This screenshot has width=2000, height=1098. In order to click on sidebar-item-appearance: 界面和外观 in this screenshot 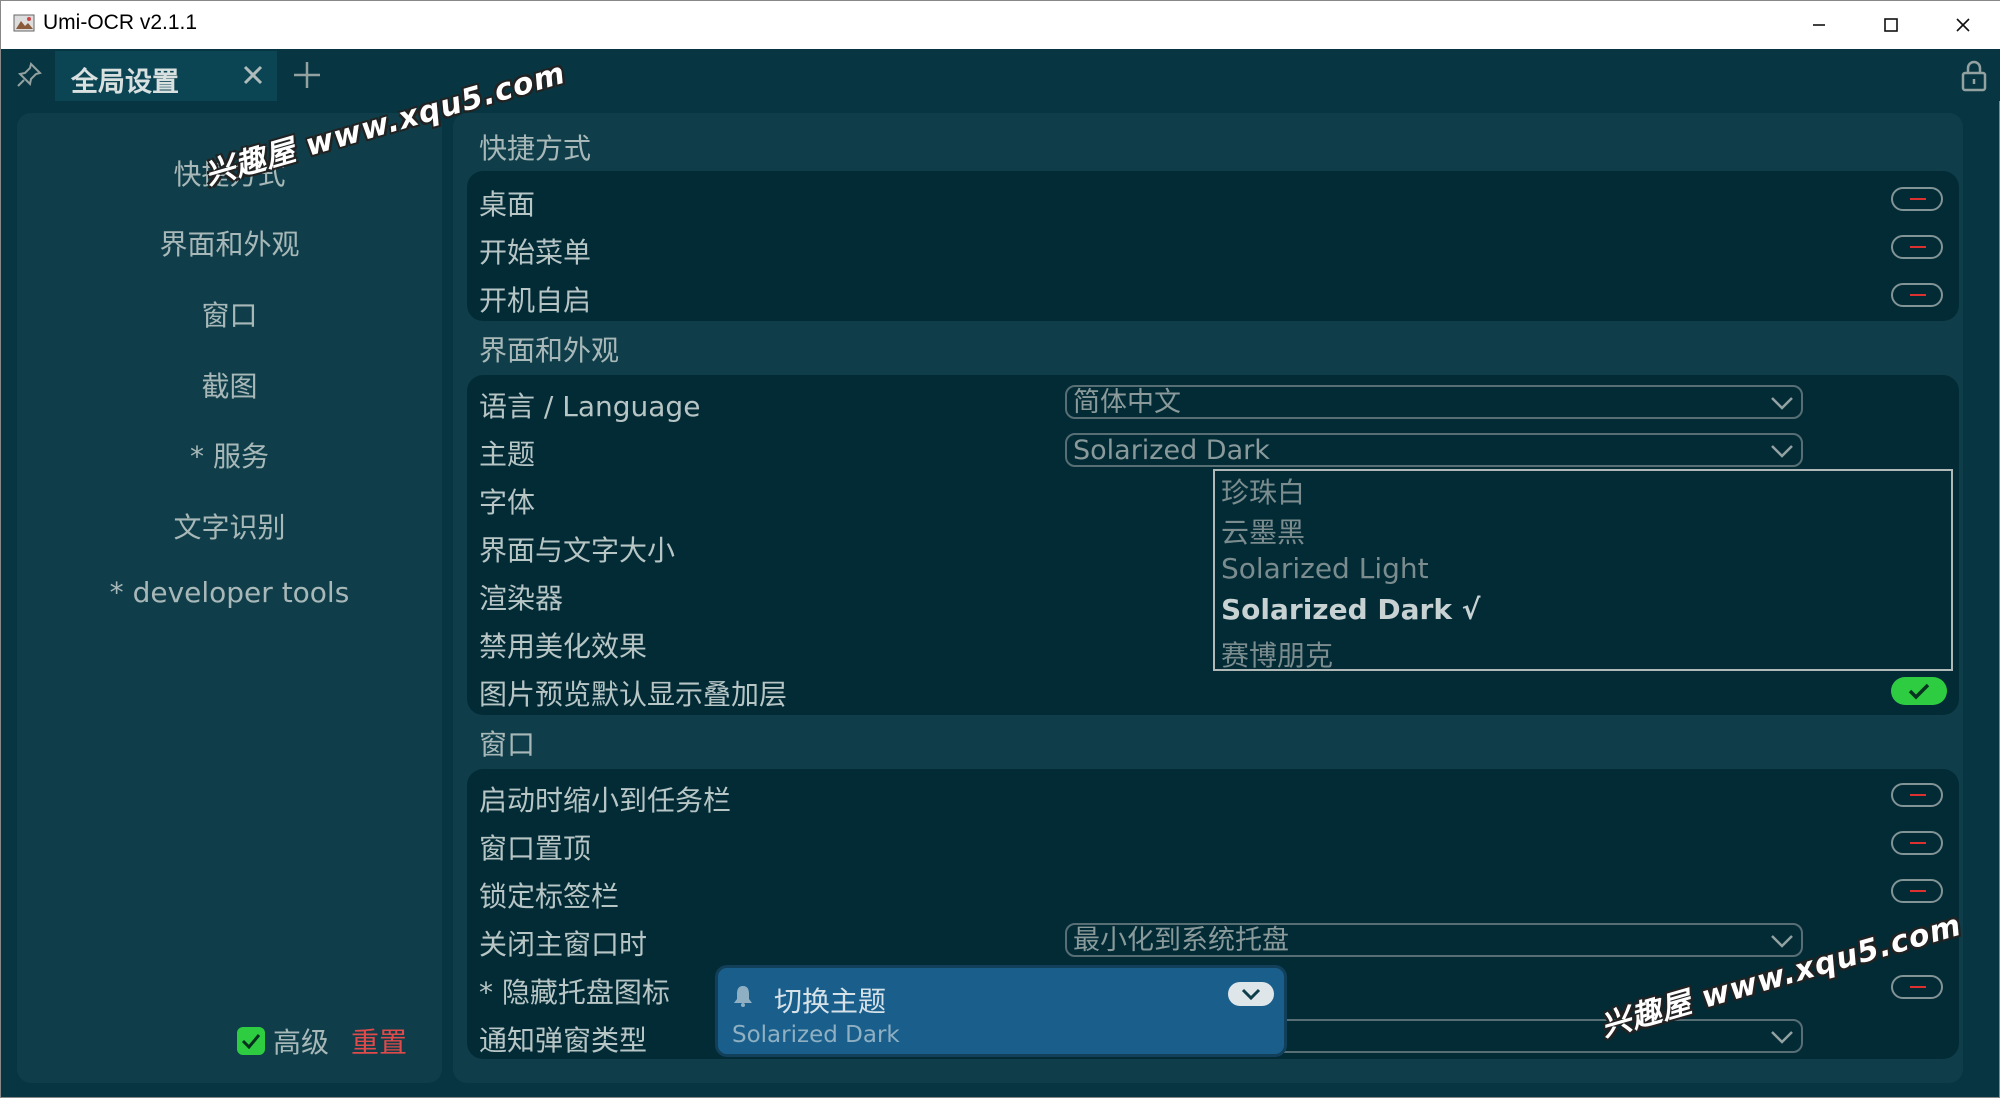, I will do `click(229, 243)`.